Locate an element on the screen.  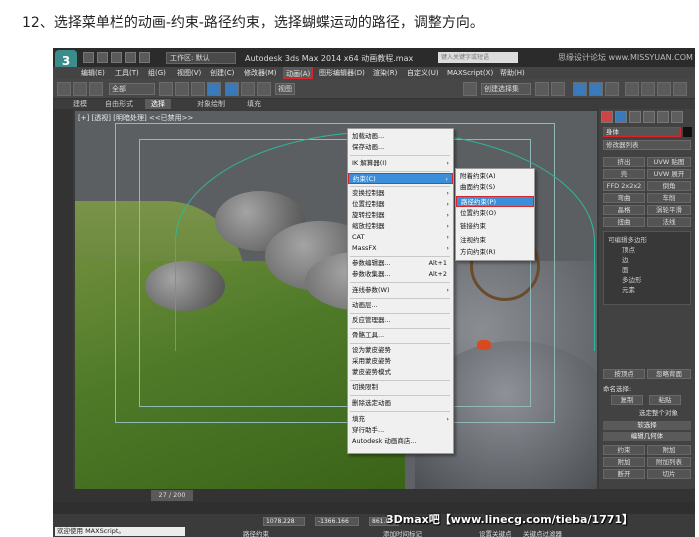
menu-help: 帮助(H) is located at coordinates (512, 73).